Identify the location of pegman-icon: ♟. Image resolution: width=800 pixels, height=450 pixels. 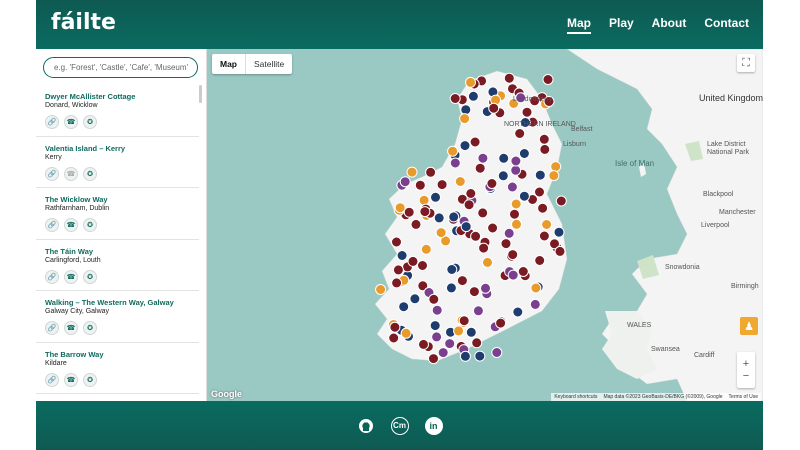
(749, 326).